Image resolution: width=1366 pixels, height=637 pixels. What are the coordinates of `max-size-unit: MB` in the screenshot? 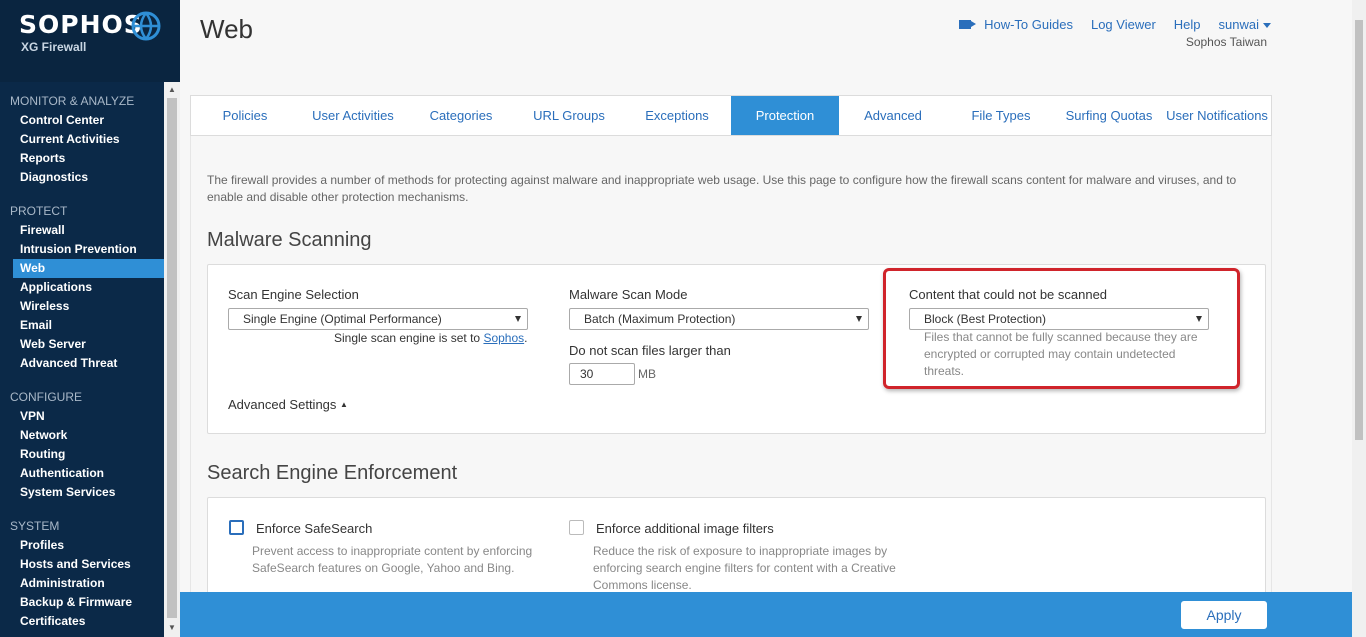 It's located at (647, 374).